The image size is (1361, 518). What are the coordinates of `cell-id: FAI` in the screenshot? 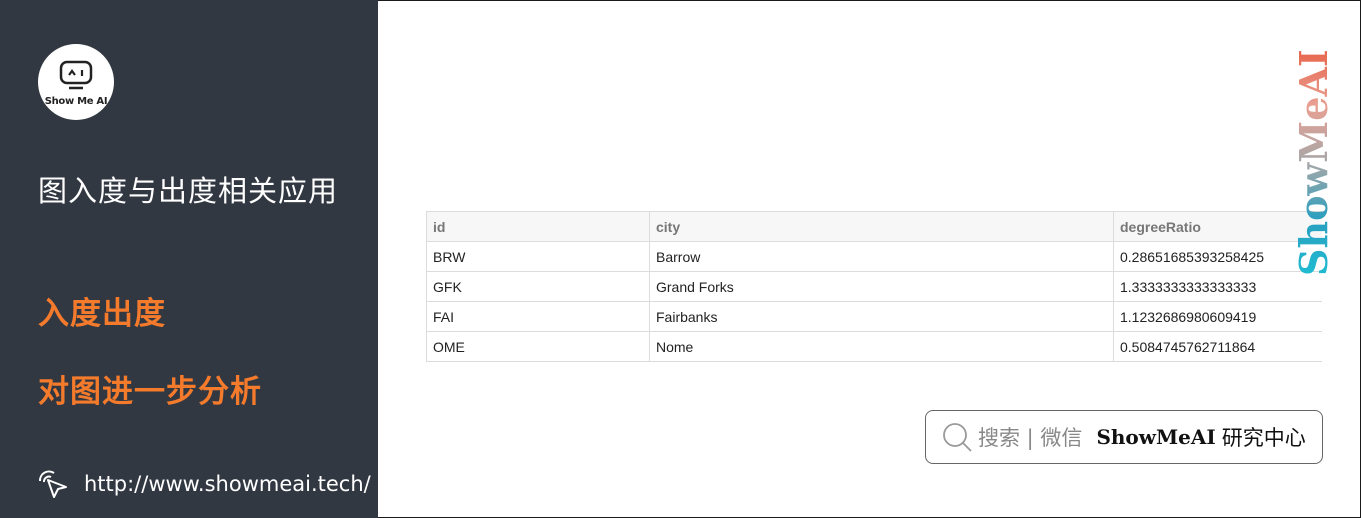 It's located at (538, 316).